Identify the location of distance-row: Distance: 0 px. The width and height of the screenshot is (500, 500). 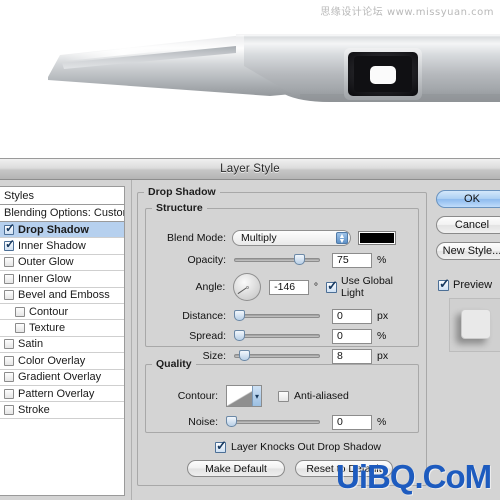
(282, 316).